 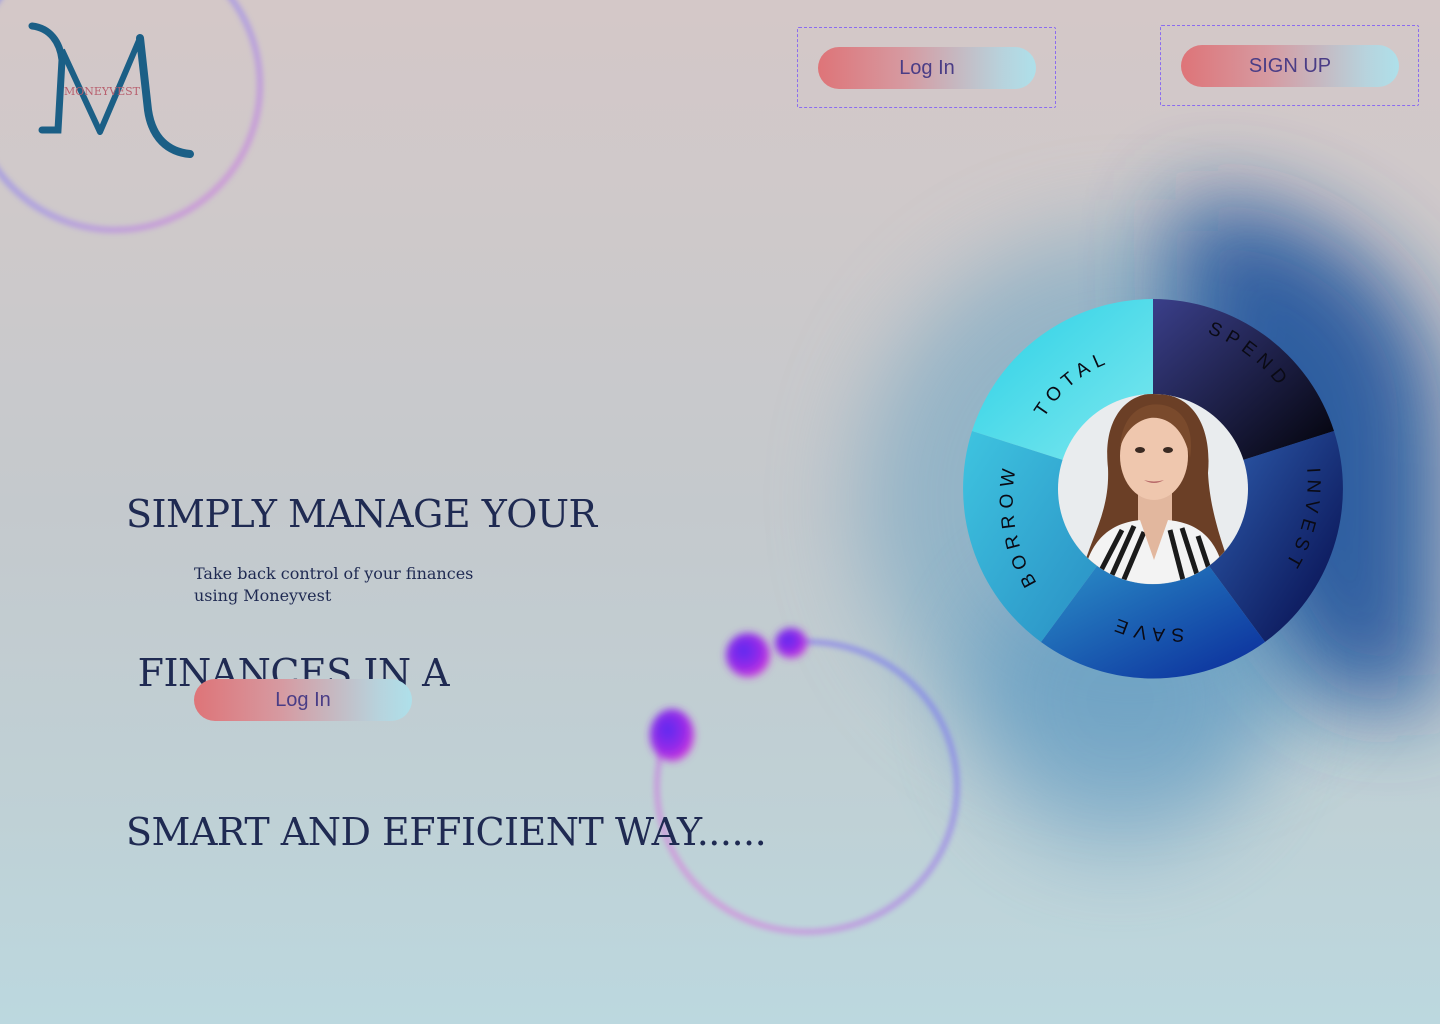 What do you see at coordinates (263, 595) in the screenshot?
I see `subtext-line-2: using Moneyvest` at bounding box center [263, 595].